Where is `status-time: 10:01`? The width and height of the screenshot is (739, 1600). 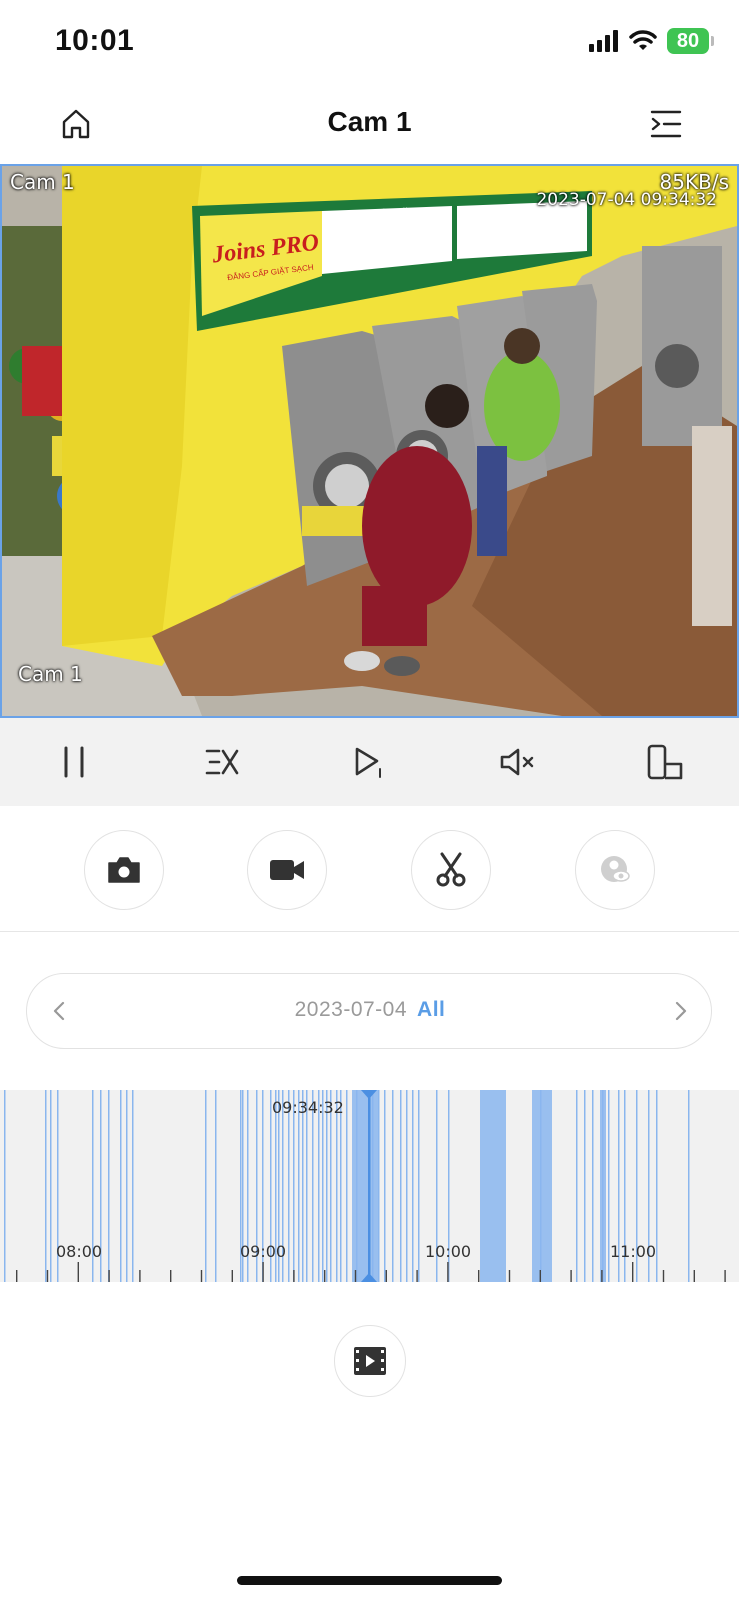 status-time: 10:01 is located at coordinates (95, 40).